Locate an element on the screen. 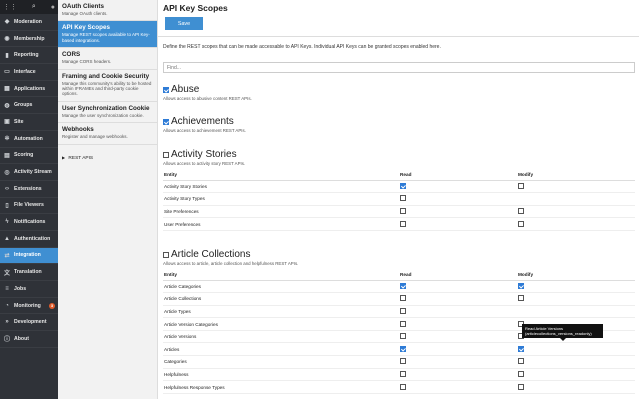 This screenshot has height=399, width=639. subnav-item-webhooks: Webhooks Register and manage webhooks. is located at coordinates (107, 134).